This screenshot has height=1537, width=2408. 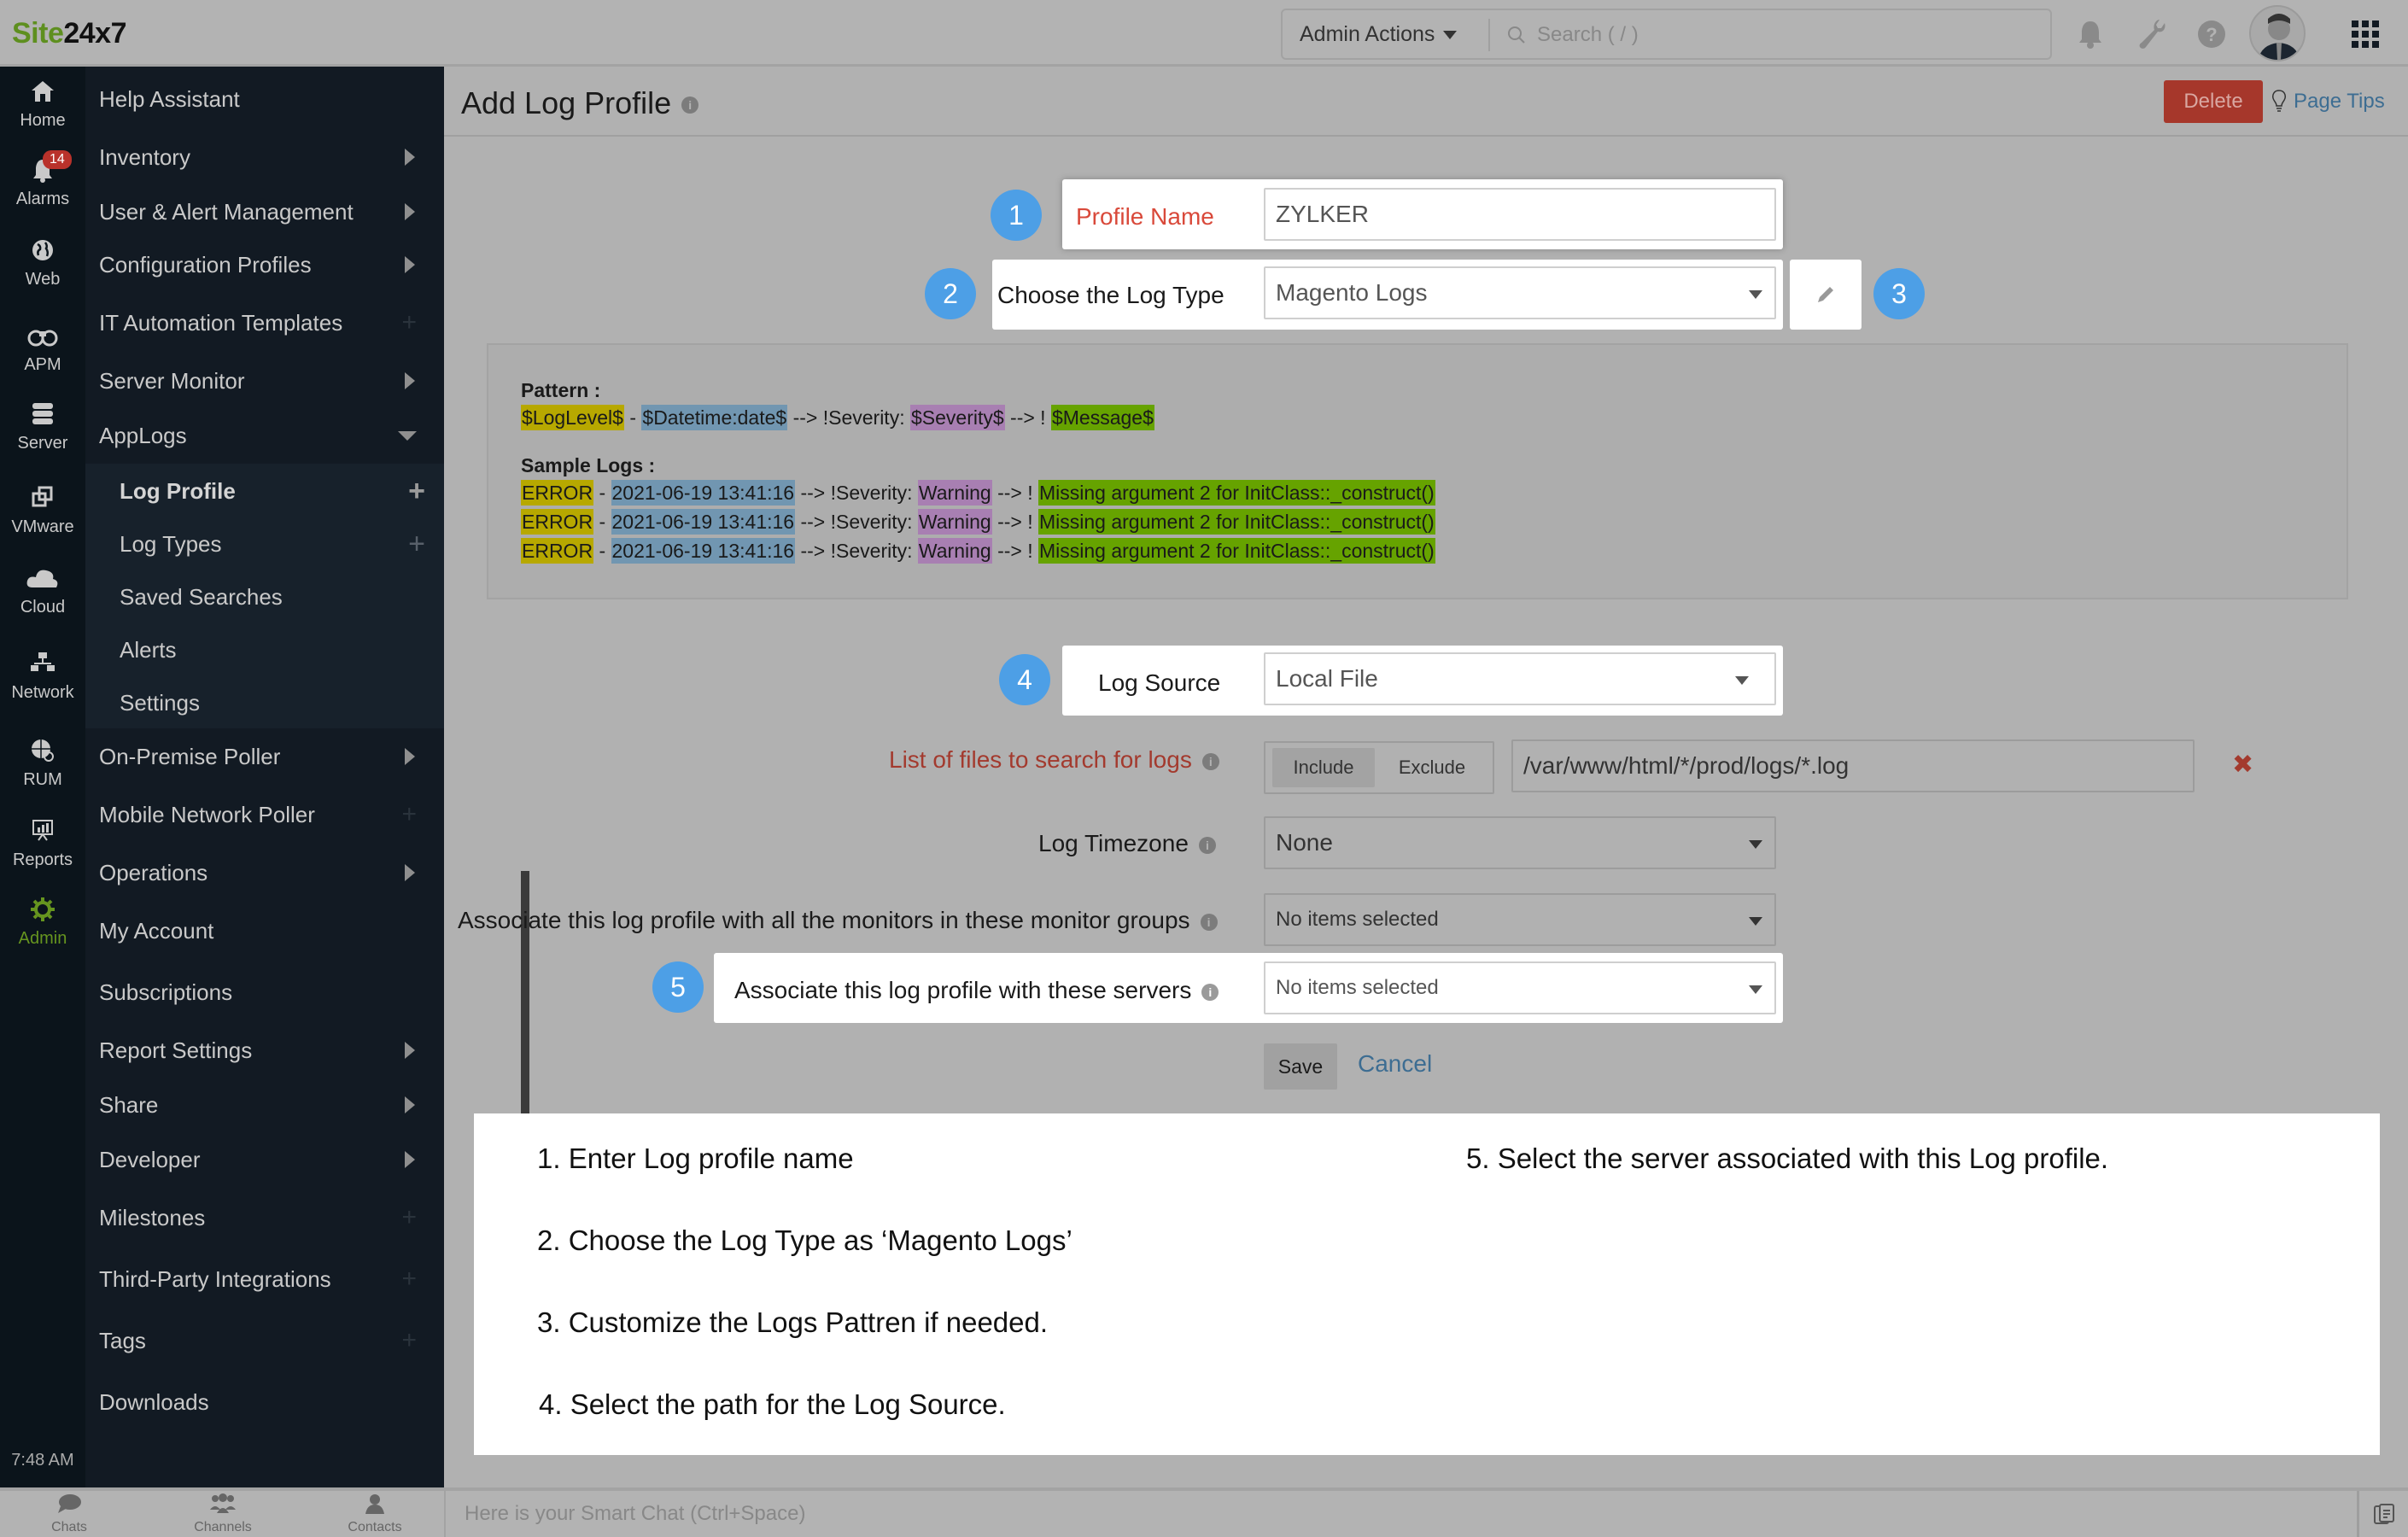 What do you see at coordinates (260, 491) in the screenshot?
I see `sidebar-subitem-log-profile: Log Profile +` at bounding box center [260, 491].